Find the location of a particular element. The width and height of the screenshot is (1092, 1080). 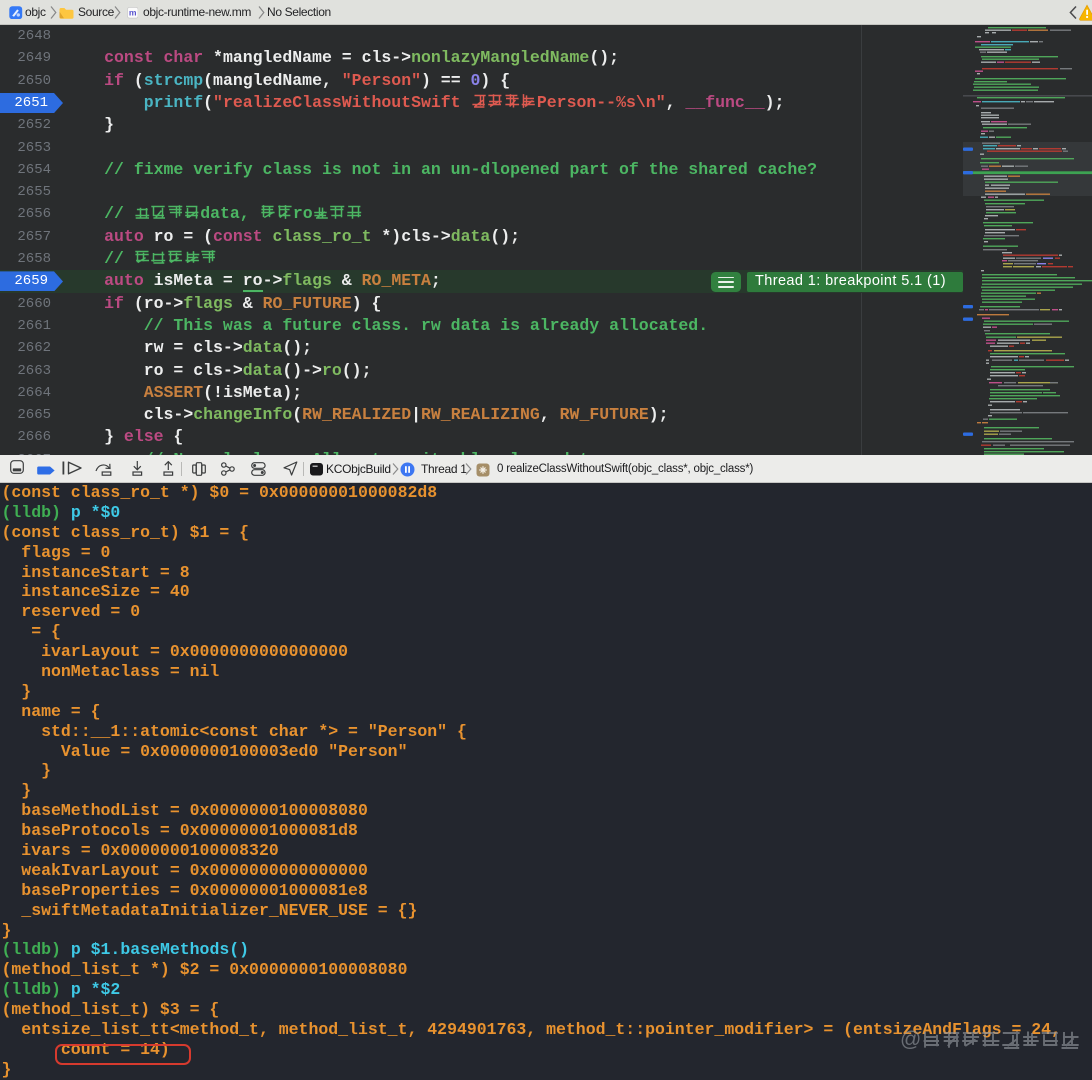

svg-text: m is located at coordinates (132, 13).